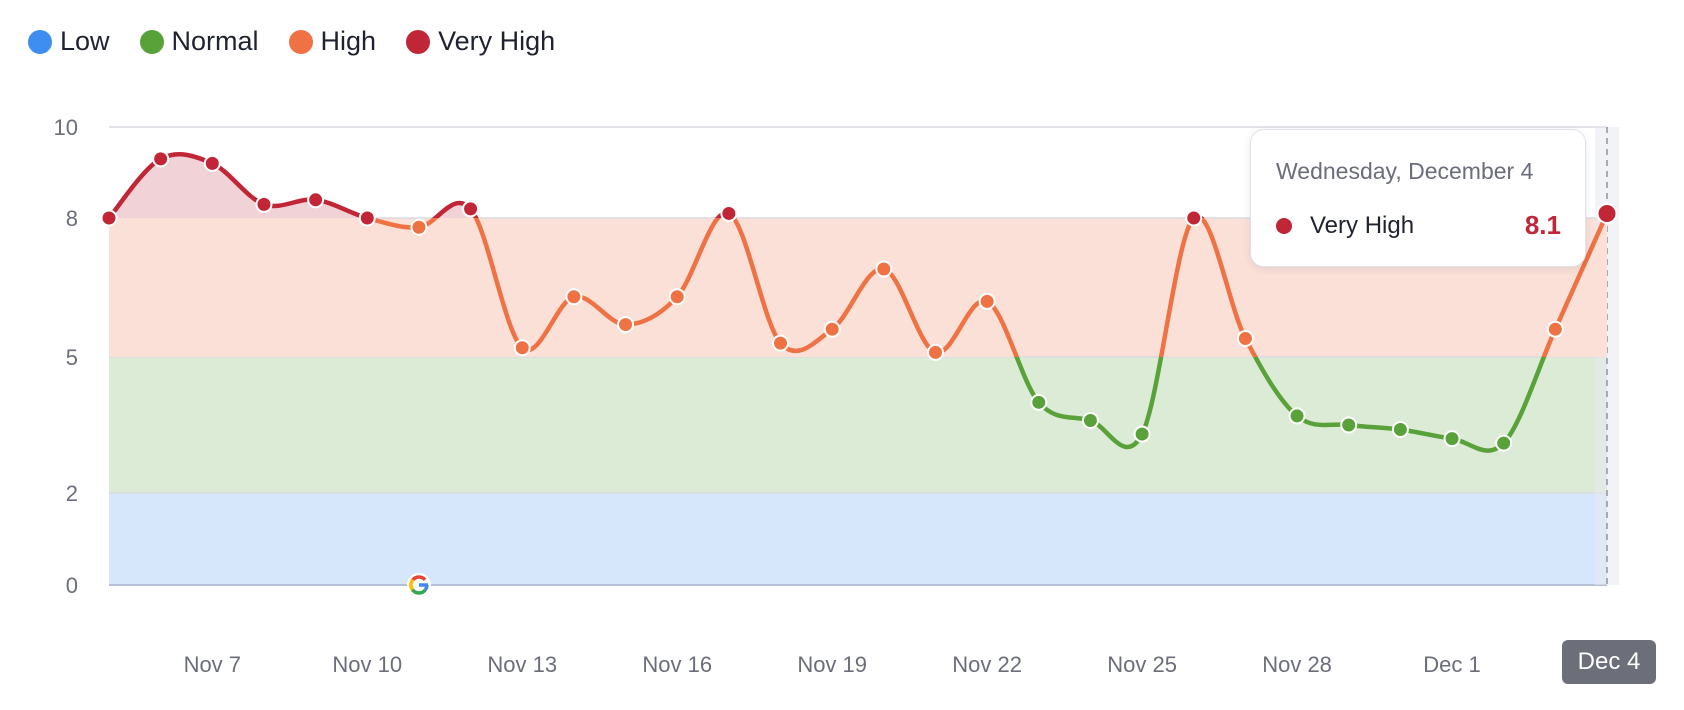 Image resolution: width=1684 pixels, height=710 pixels. Describe the element at coordinates (522, 664) in the screenshot. I see `x-tick-label: Nov 13` at that location.